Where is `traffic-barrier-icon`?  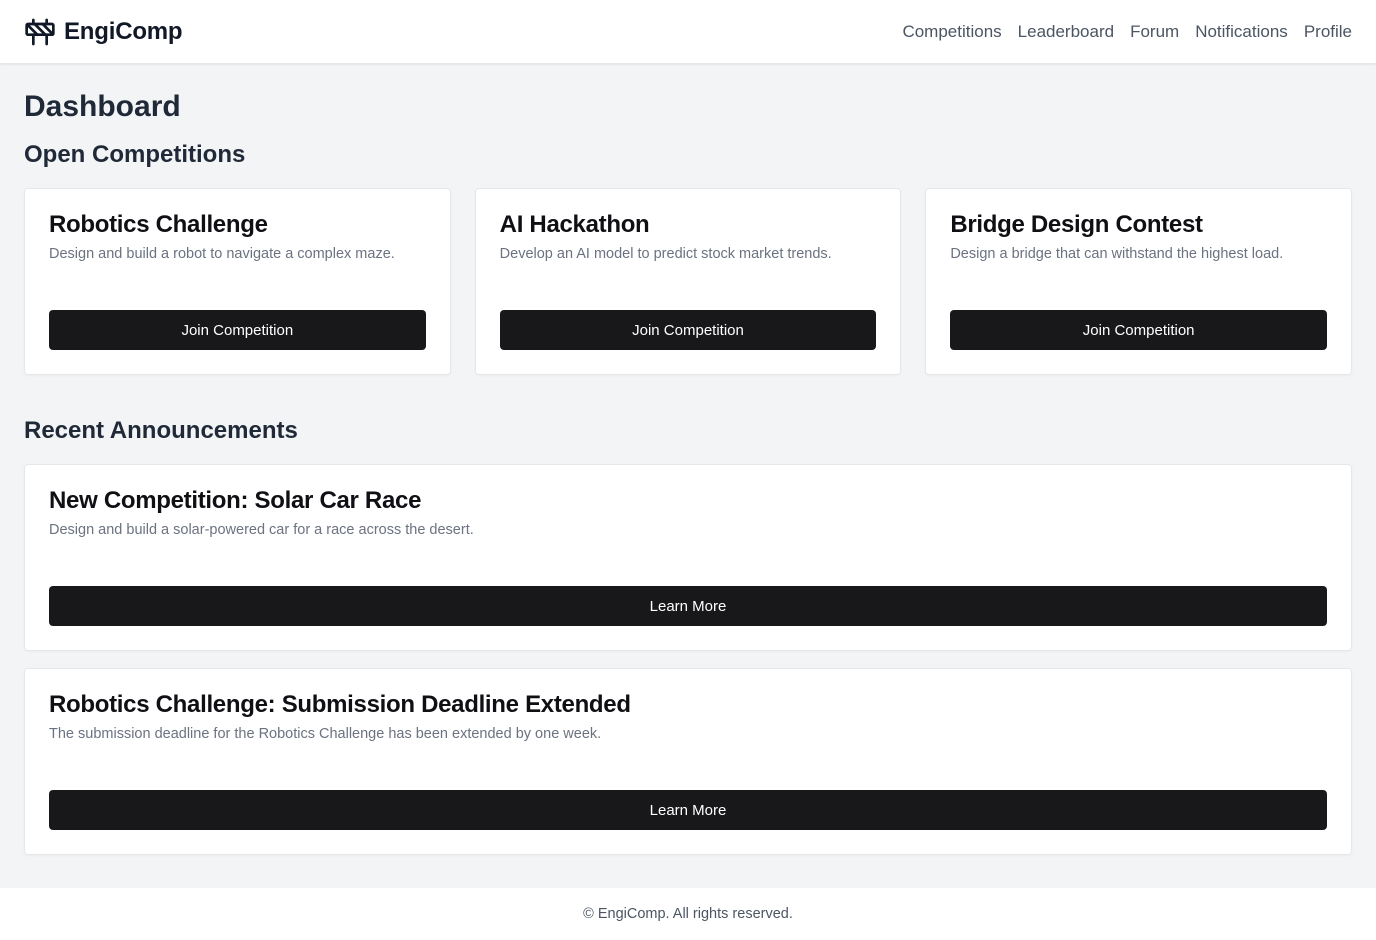 traffic-barrier-icon is located at coordinates (40, 32).